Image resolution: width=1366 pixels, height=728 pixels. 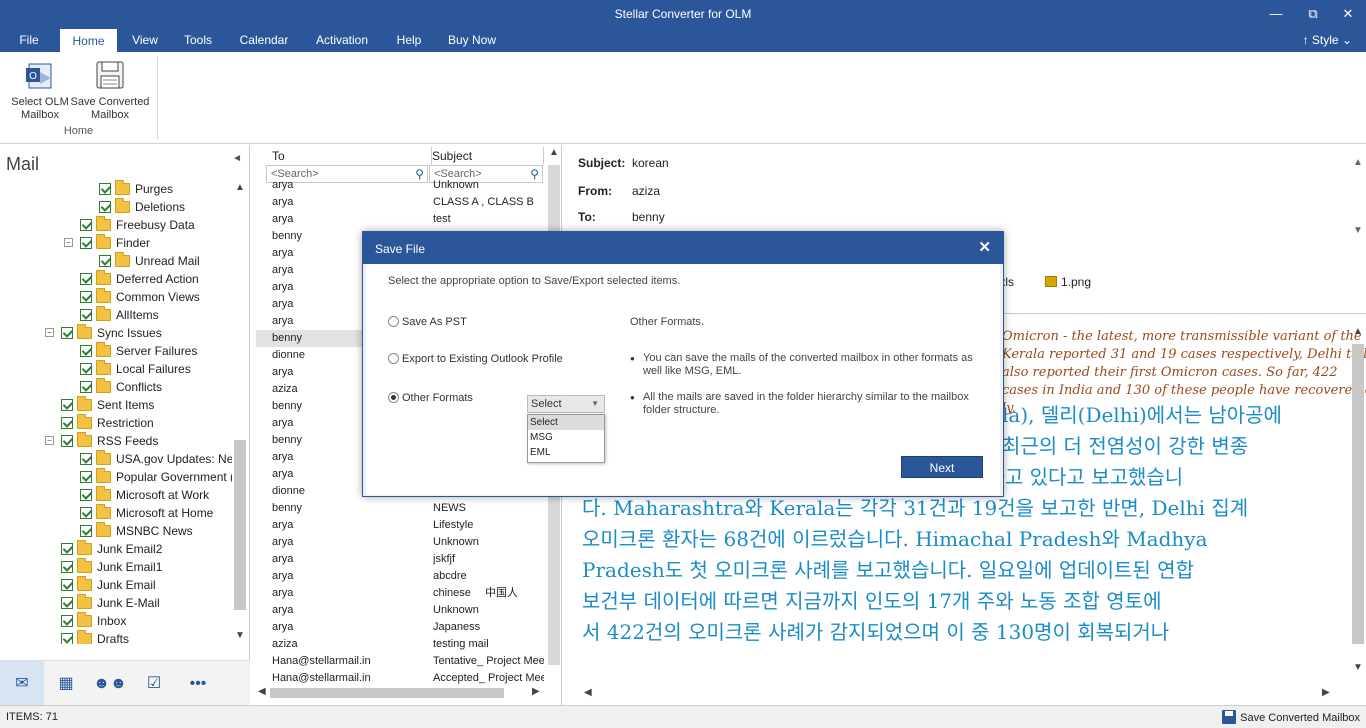 I want to click on message-row: arya Lifestyle, so click(x=400, y=525).